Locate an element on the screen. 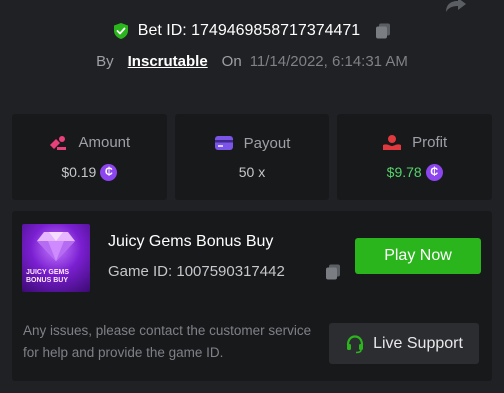 This screenshot has height=393, width=504. profit-value: $9.78 is located at coordinates (404, 172).